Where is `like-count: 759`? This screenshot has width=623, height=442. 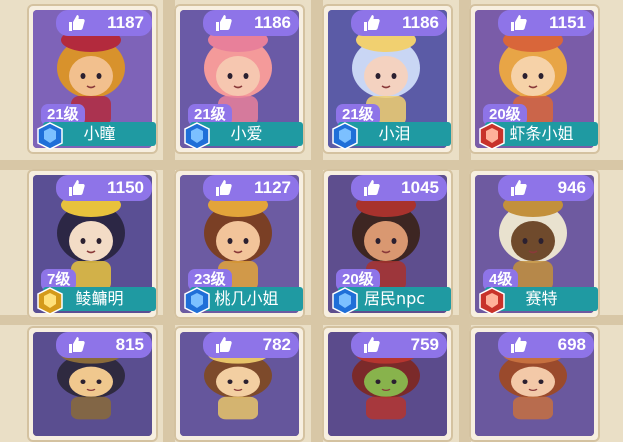 like-count: 759 is located at coordinates (424, 344).